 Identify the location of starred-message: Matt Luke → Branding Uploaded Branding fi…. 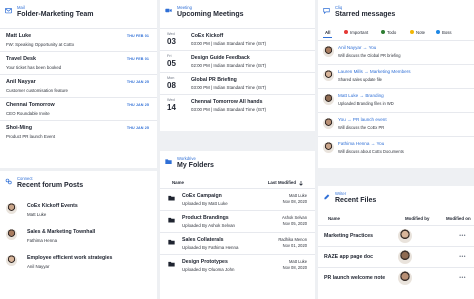
(396, 100).